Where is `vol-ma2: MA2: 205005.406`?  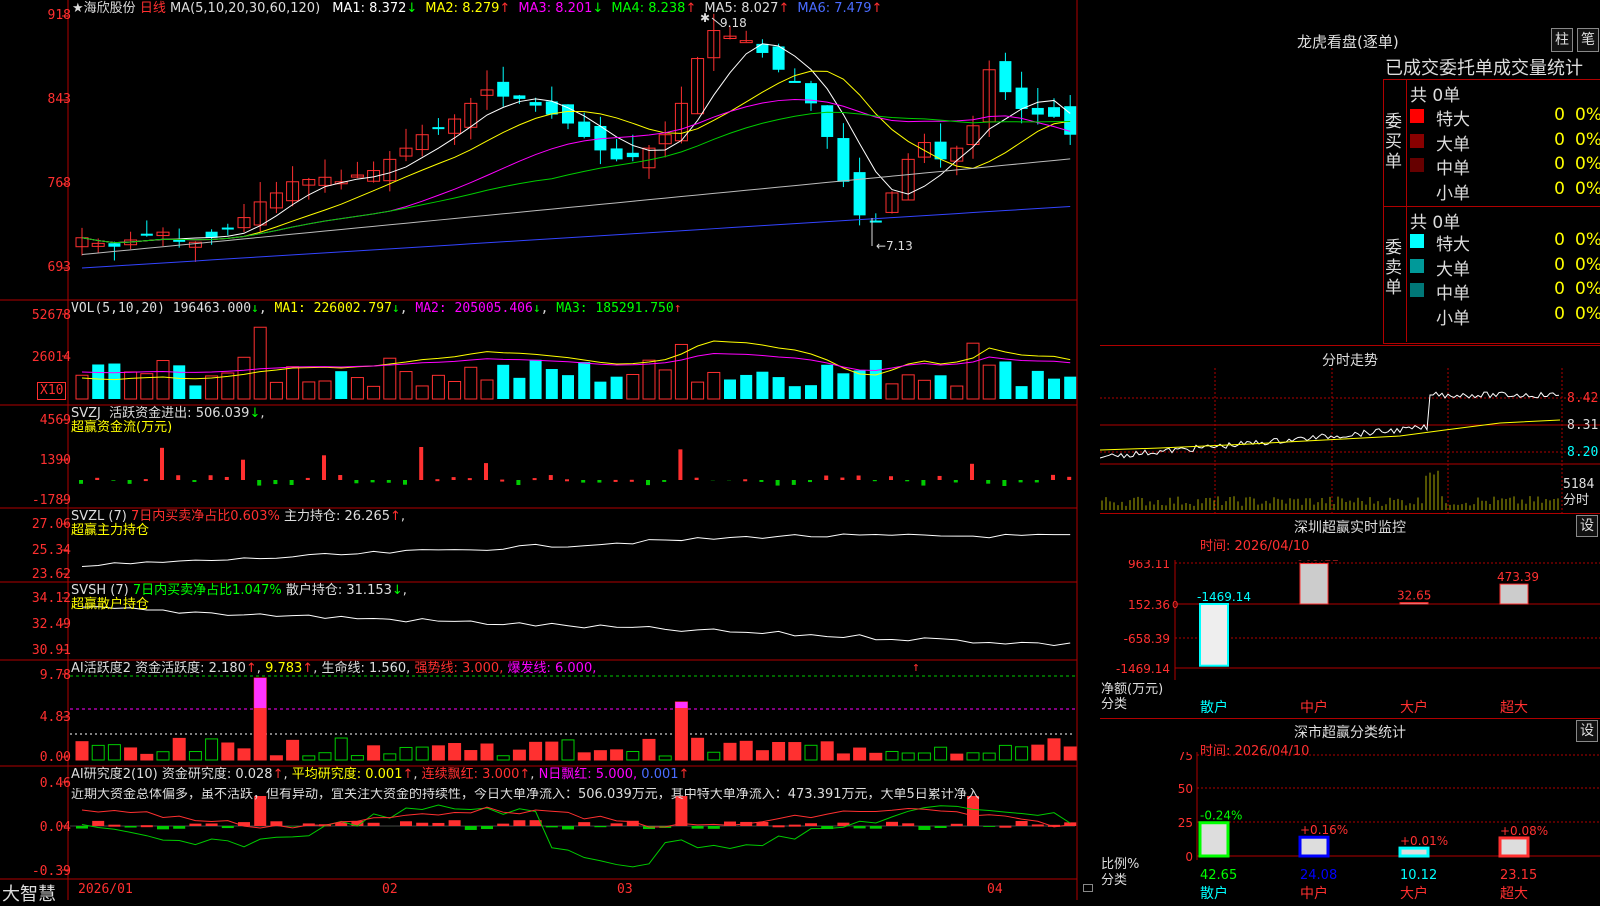
vol-ma2: MA2: 205005.406 is located at coordinates (473, 308).